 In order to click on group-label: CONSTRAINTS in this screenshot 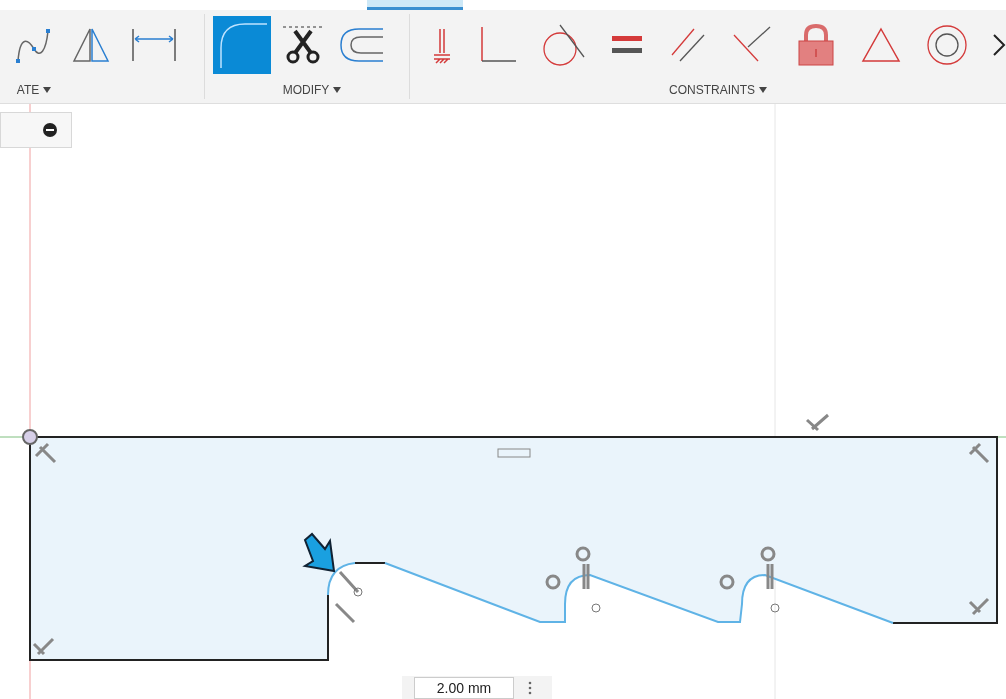, I will do `click(712, 90)`.